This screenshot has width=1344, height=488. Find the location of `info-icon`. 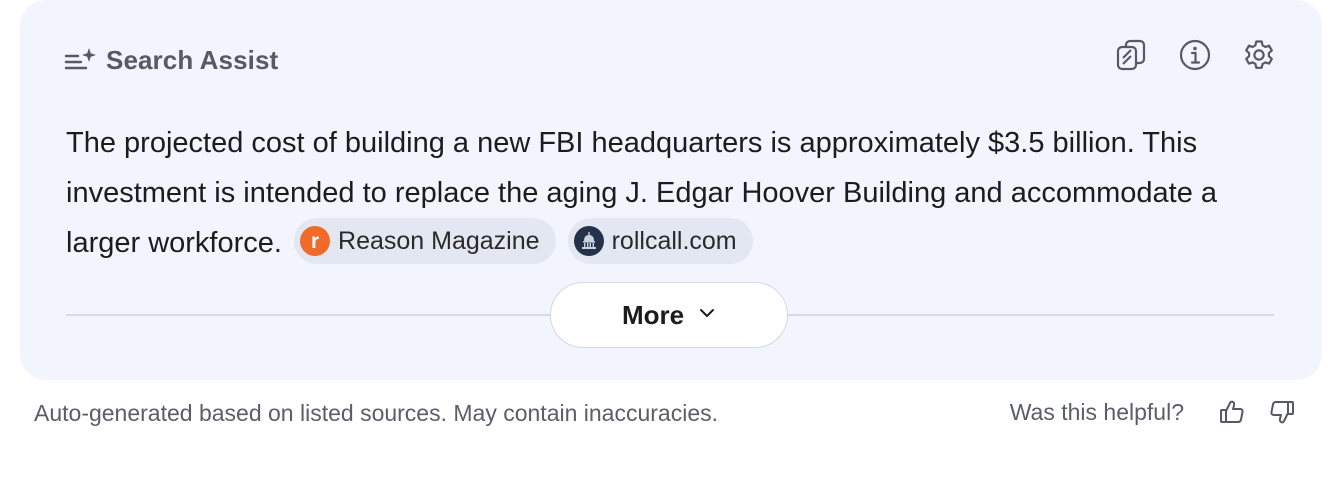

info-icon is located at coordinates (1195, 55).